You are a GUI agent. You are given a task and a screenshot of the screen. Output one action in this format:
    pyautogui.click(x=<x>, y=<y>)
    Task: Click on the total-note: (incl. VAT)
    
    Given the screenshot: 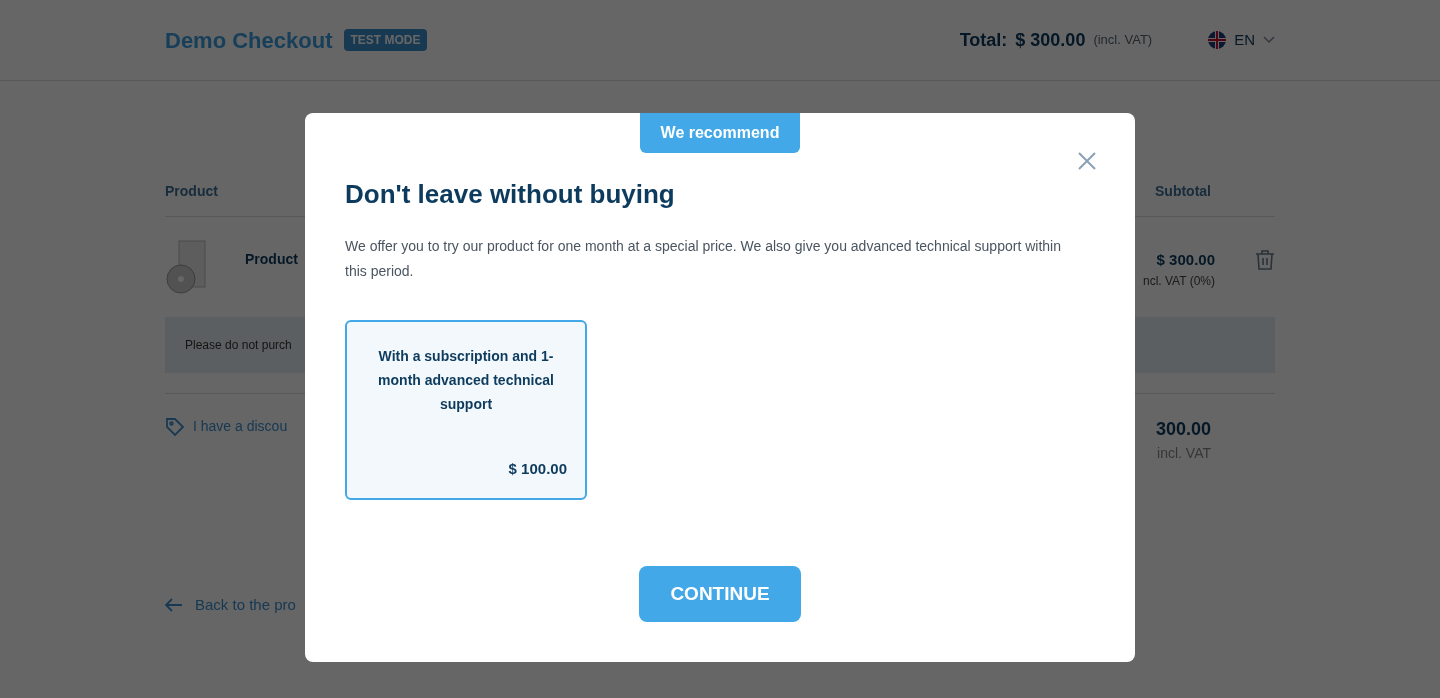 What is the action you would take?
    pyautogui.click(x=1123, y=40)
    